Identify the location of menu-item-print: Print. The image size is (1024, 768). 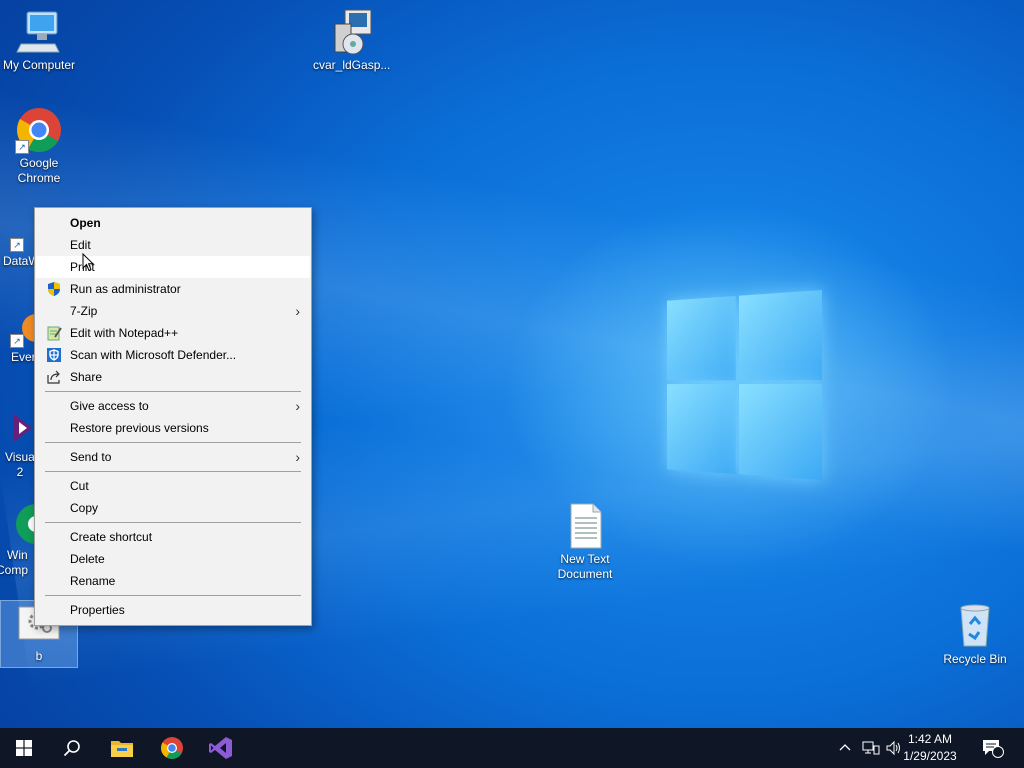
(173, 267).